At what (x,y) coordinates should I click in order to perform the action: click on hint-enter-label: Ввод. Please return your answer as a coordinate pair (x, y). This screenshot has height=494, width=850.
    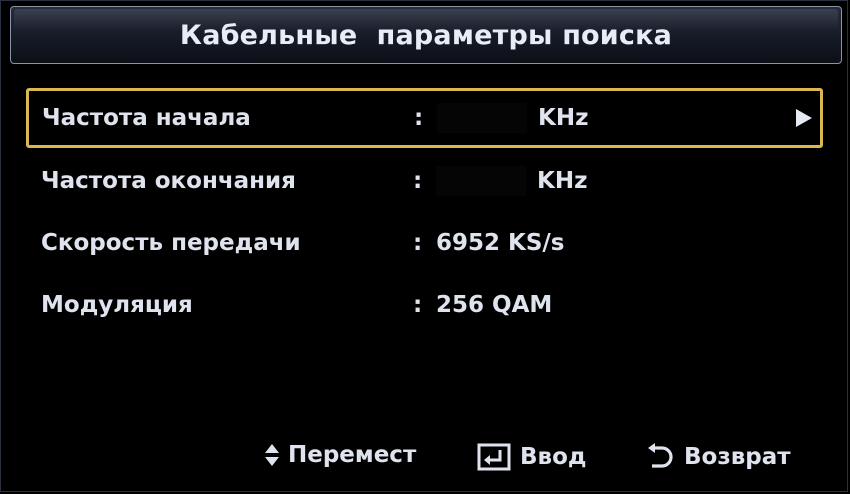
    Looking at the image, I should click on (553, 457).